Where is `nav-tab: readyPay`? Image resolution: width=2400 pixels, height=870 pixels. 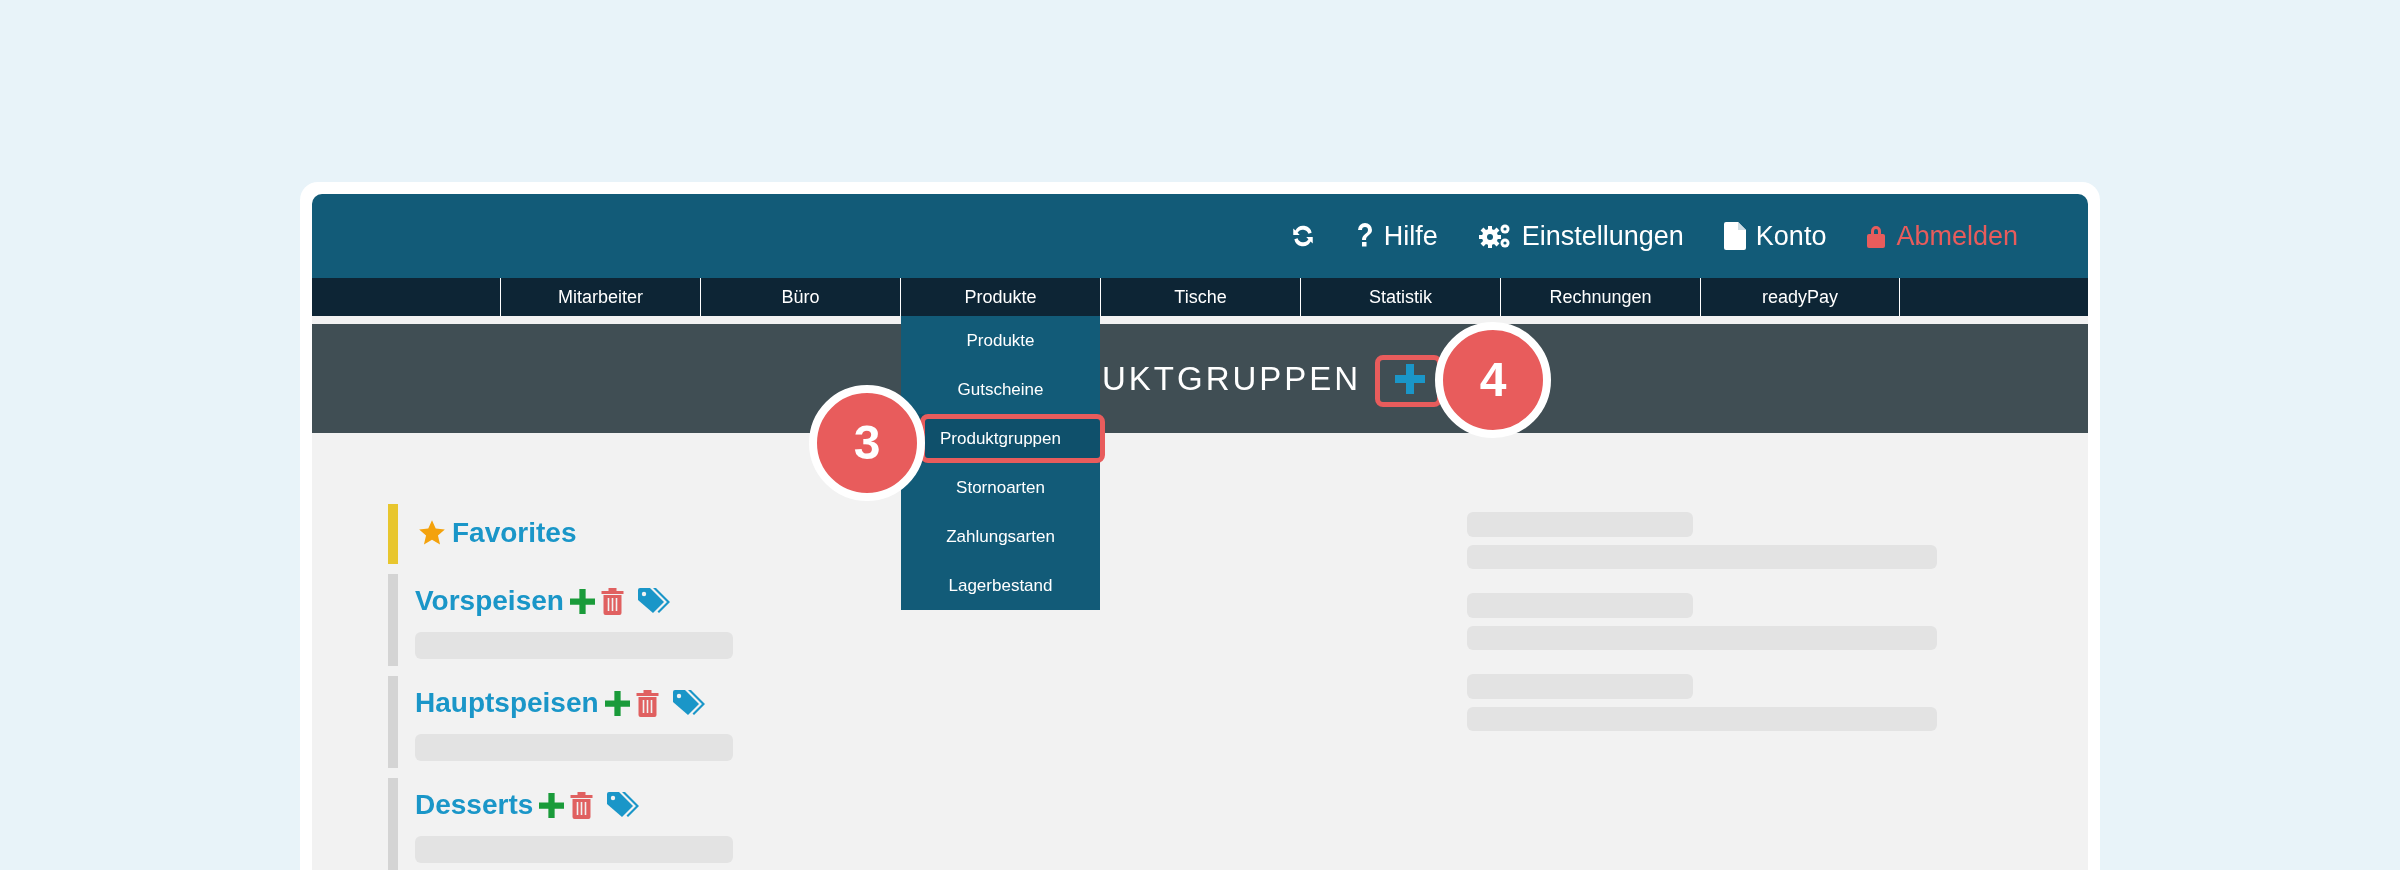
nav-tab: readyPay is located at coordinates (1800, 297).